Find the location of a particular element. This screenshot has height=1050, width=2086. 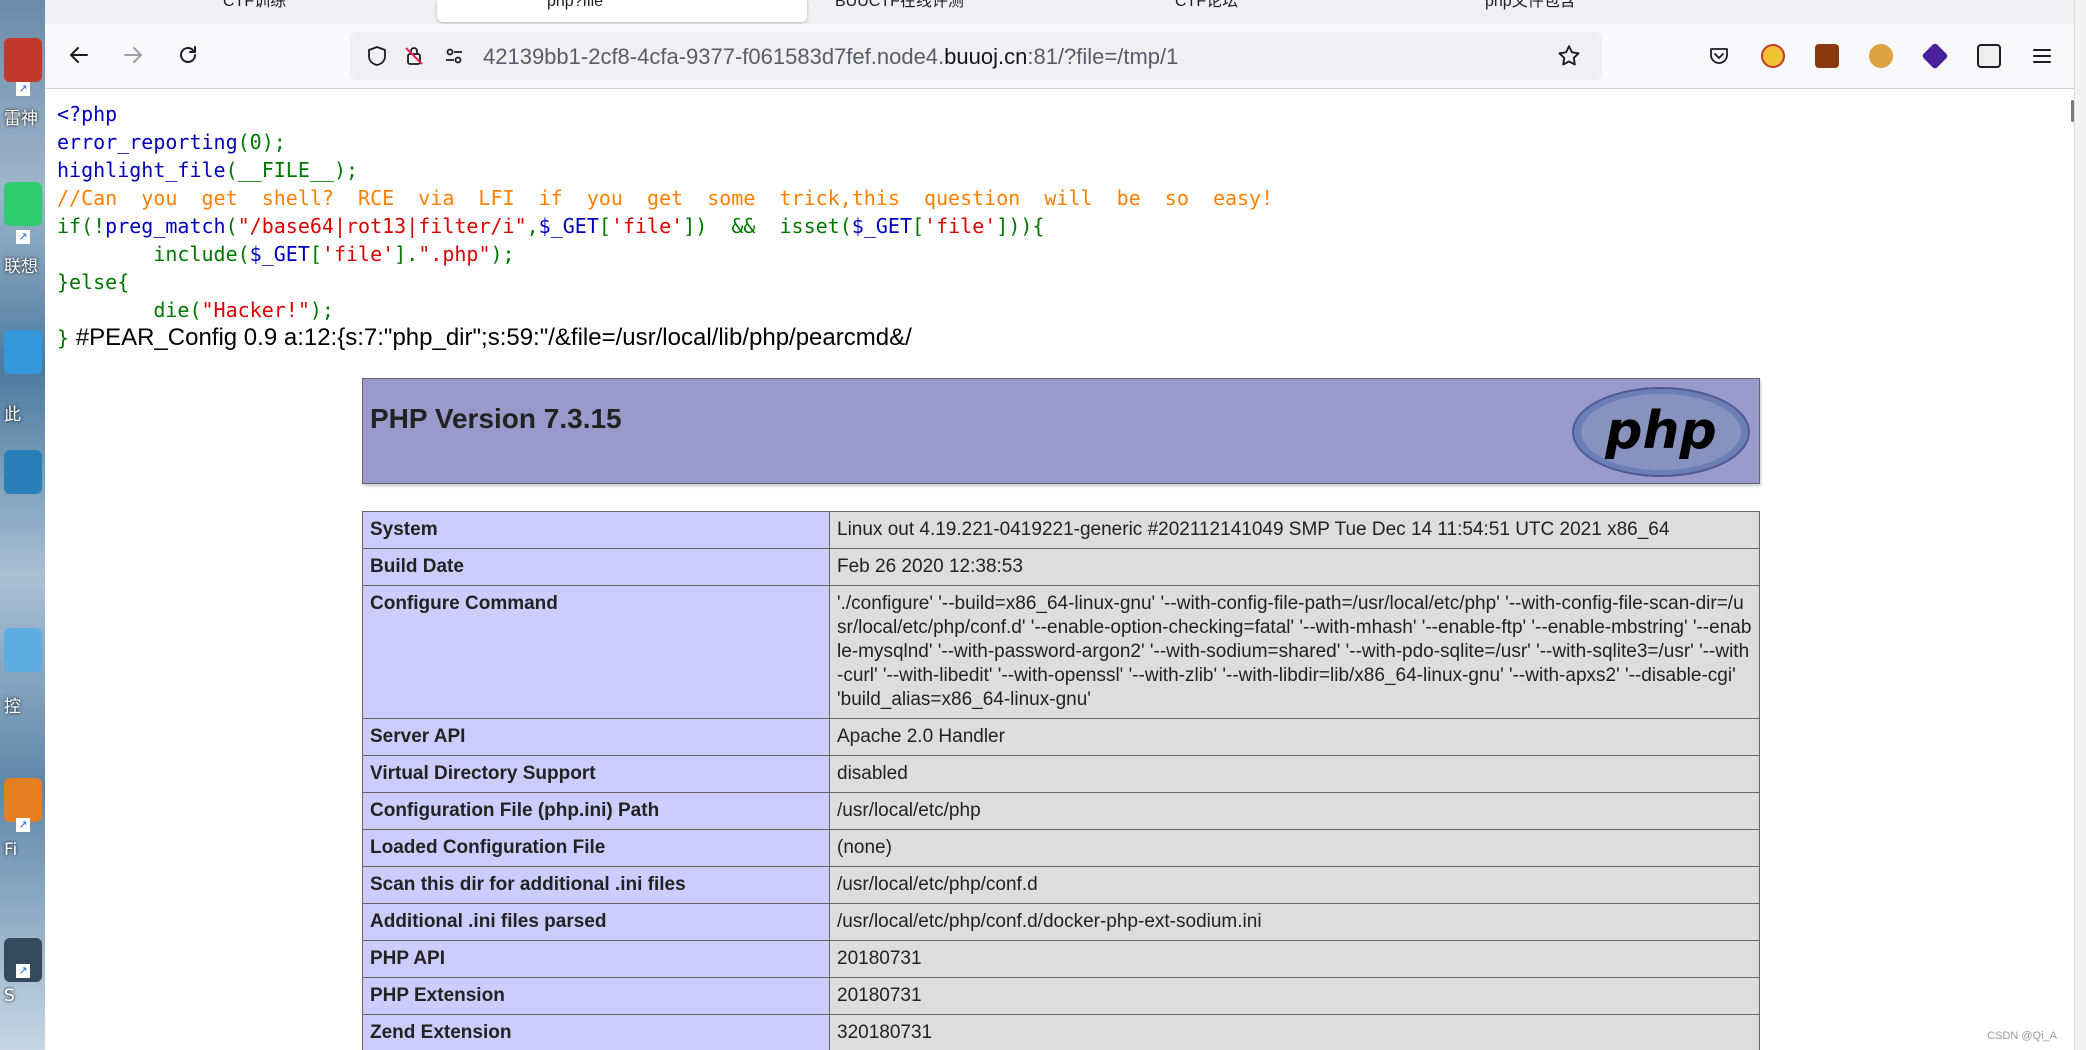

php-logo-text: php is located at coordinates (1660, 431).